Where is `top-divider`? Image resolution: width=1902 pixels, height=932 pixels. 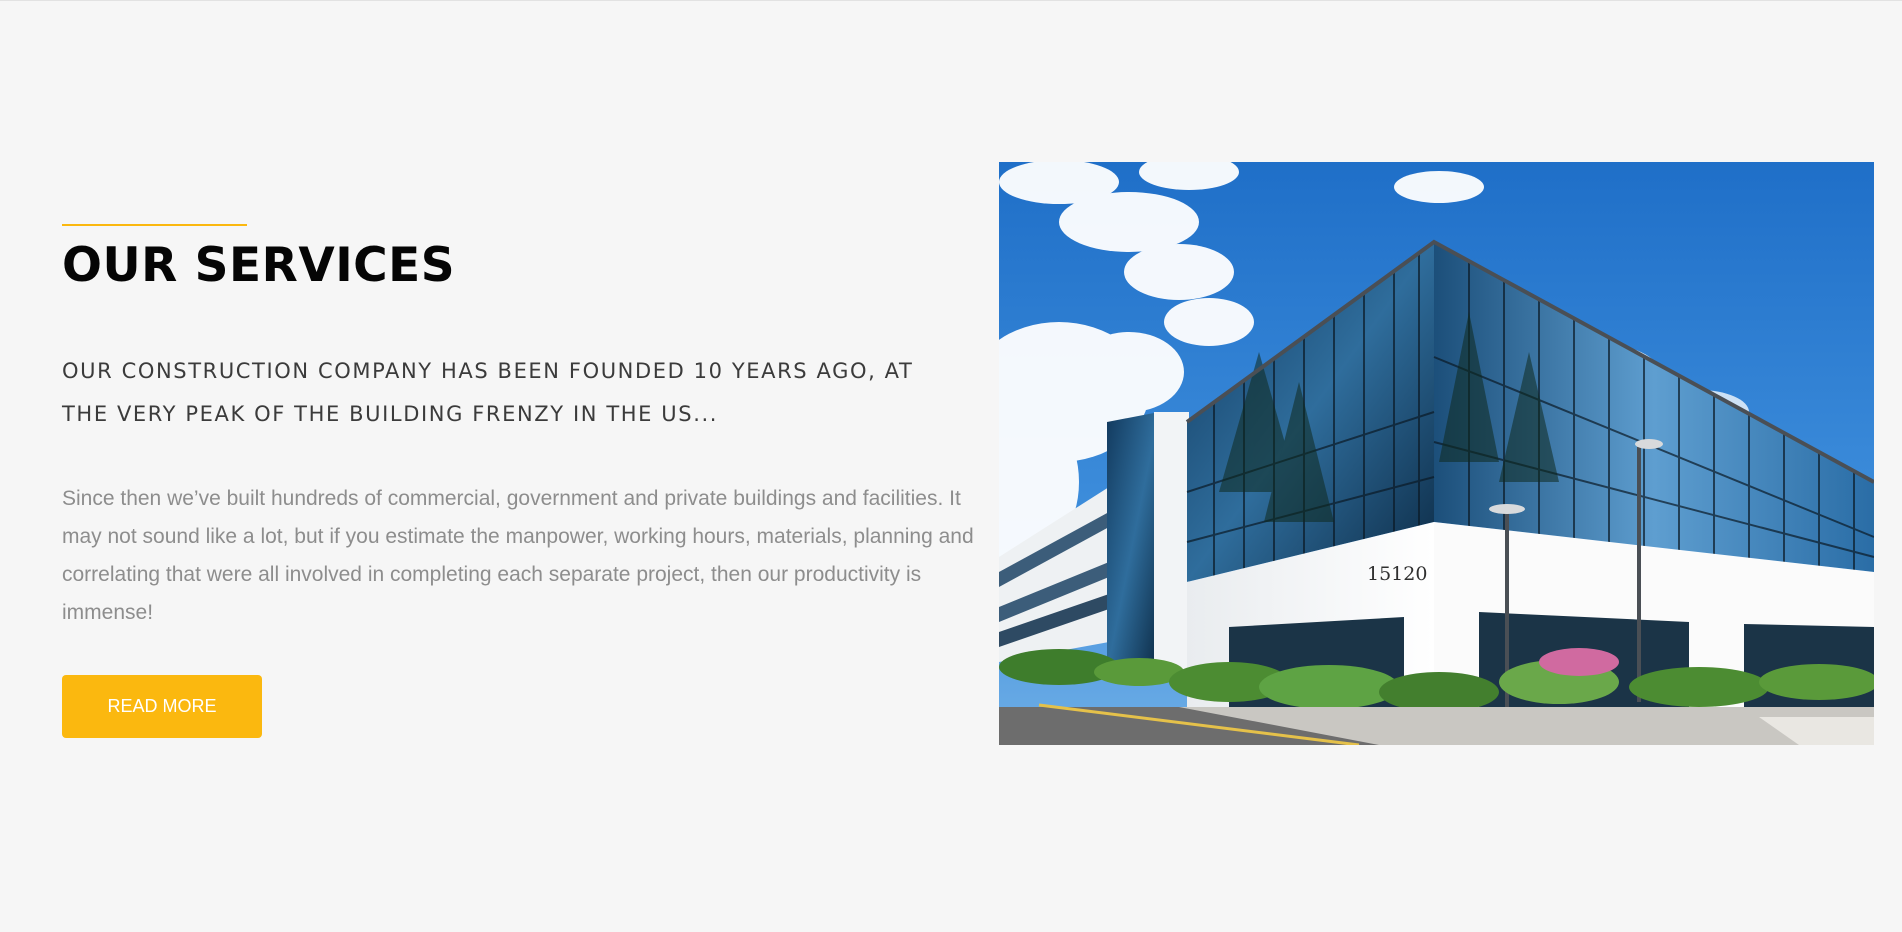
top-divider is located at coordinates (951, 0).